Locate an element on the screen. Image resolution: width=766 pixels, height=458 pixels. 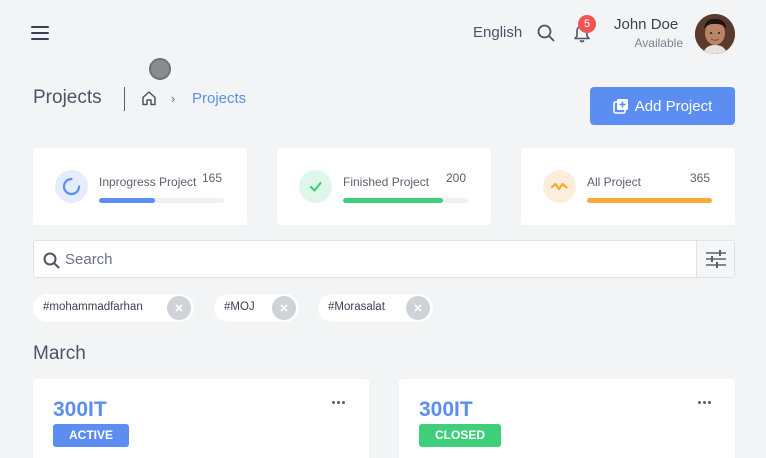
stat-card-all: All Project 365 is located at coordinates (628, 186).